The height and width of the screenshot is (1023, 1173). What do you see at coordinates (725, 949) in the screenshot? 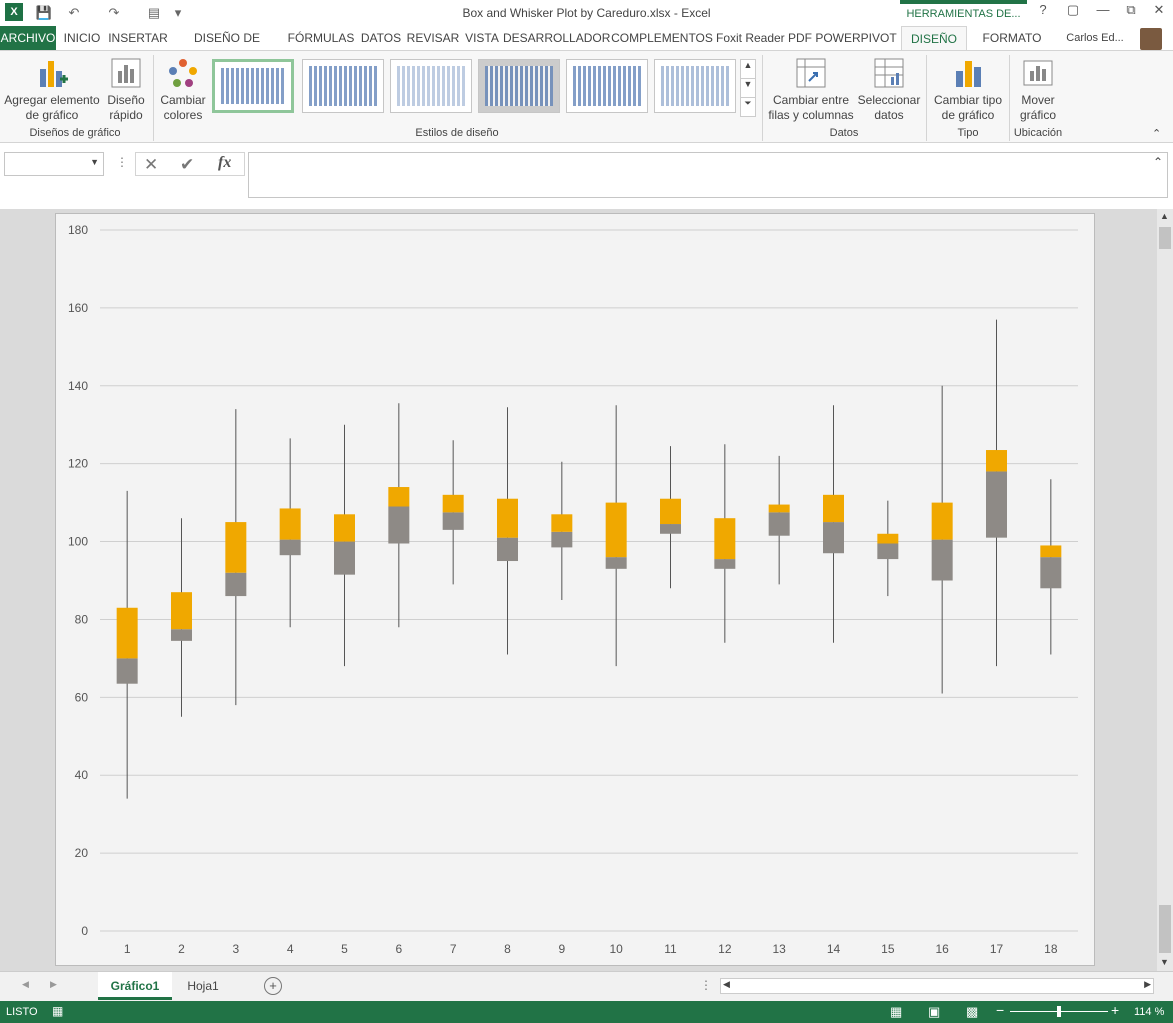
I see `x-tick-label: 12` at bounding box center [725, 949].